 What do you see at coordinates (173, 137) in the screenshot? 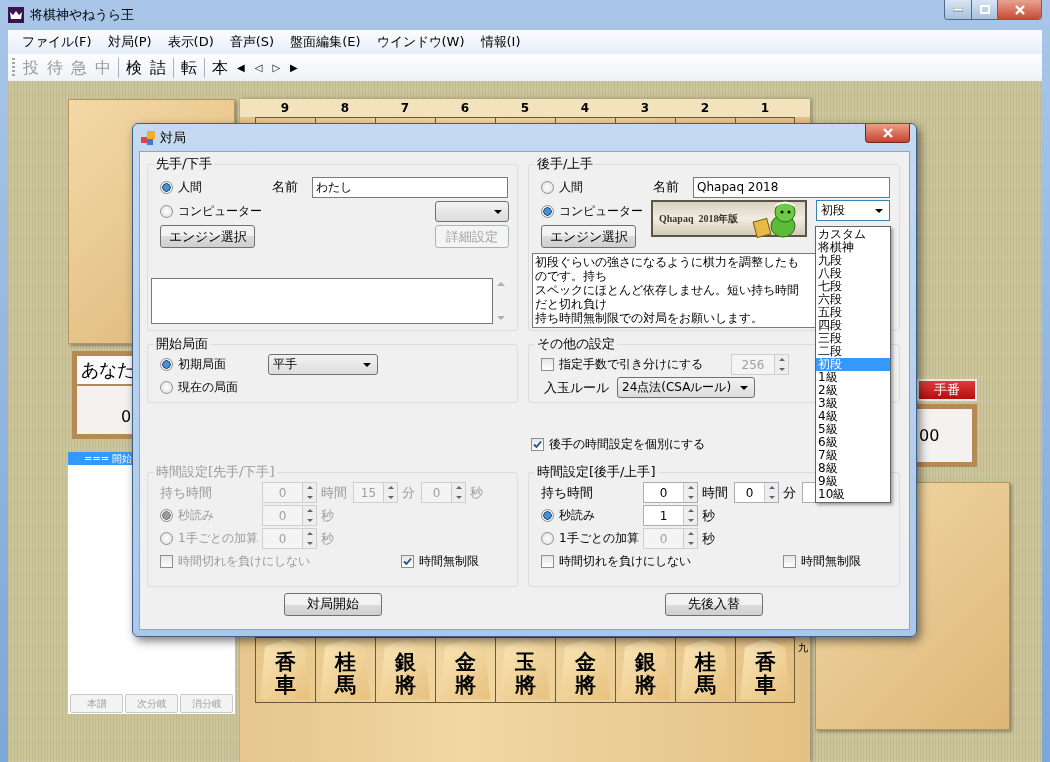
I see `dialog-title: 対局` at bounding box center [173, 137].